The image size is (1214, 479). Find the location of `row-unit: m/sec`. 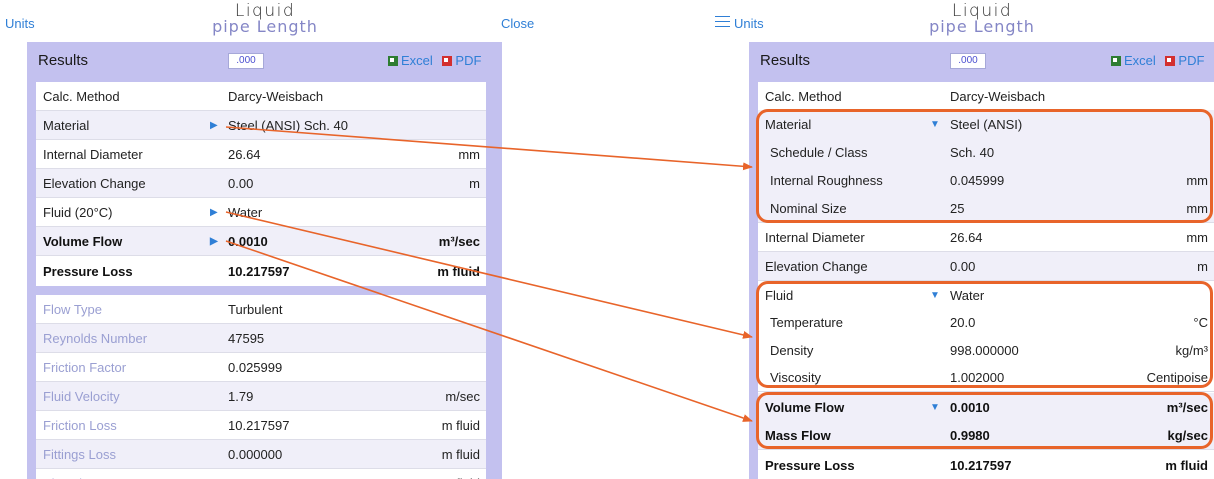

row-unit: m/sec is located at coordinates (462, 396).